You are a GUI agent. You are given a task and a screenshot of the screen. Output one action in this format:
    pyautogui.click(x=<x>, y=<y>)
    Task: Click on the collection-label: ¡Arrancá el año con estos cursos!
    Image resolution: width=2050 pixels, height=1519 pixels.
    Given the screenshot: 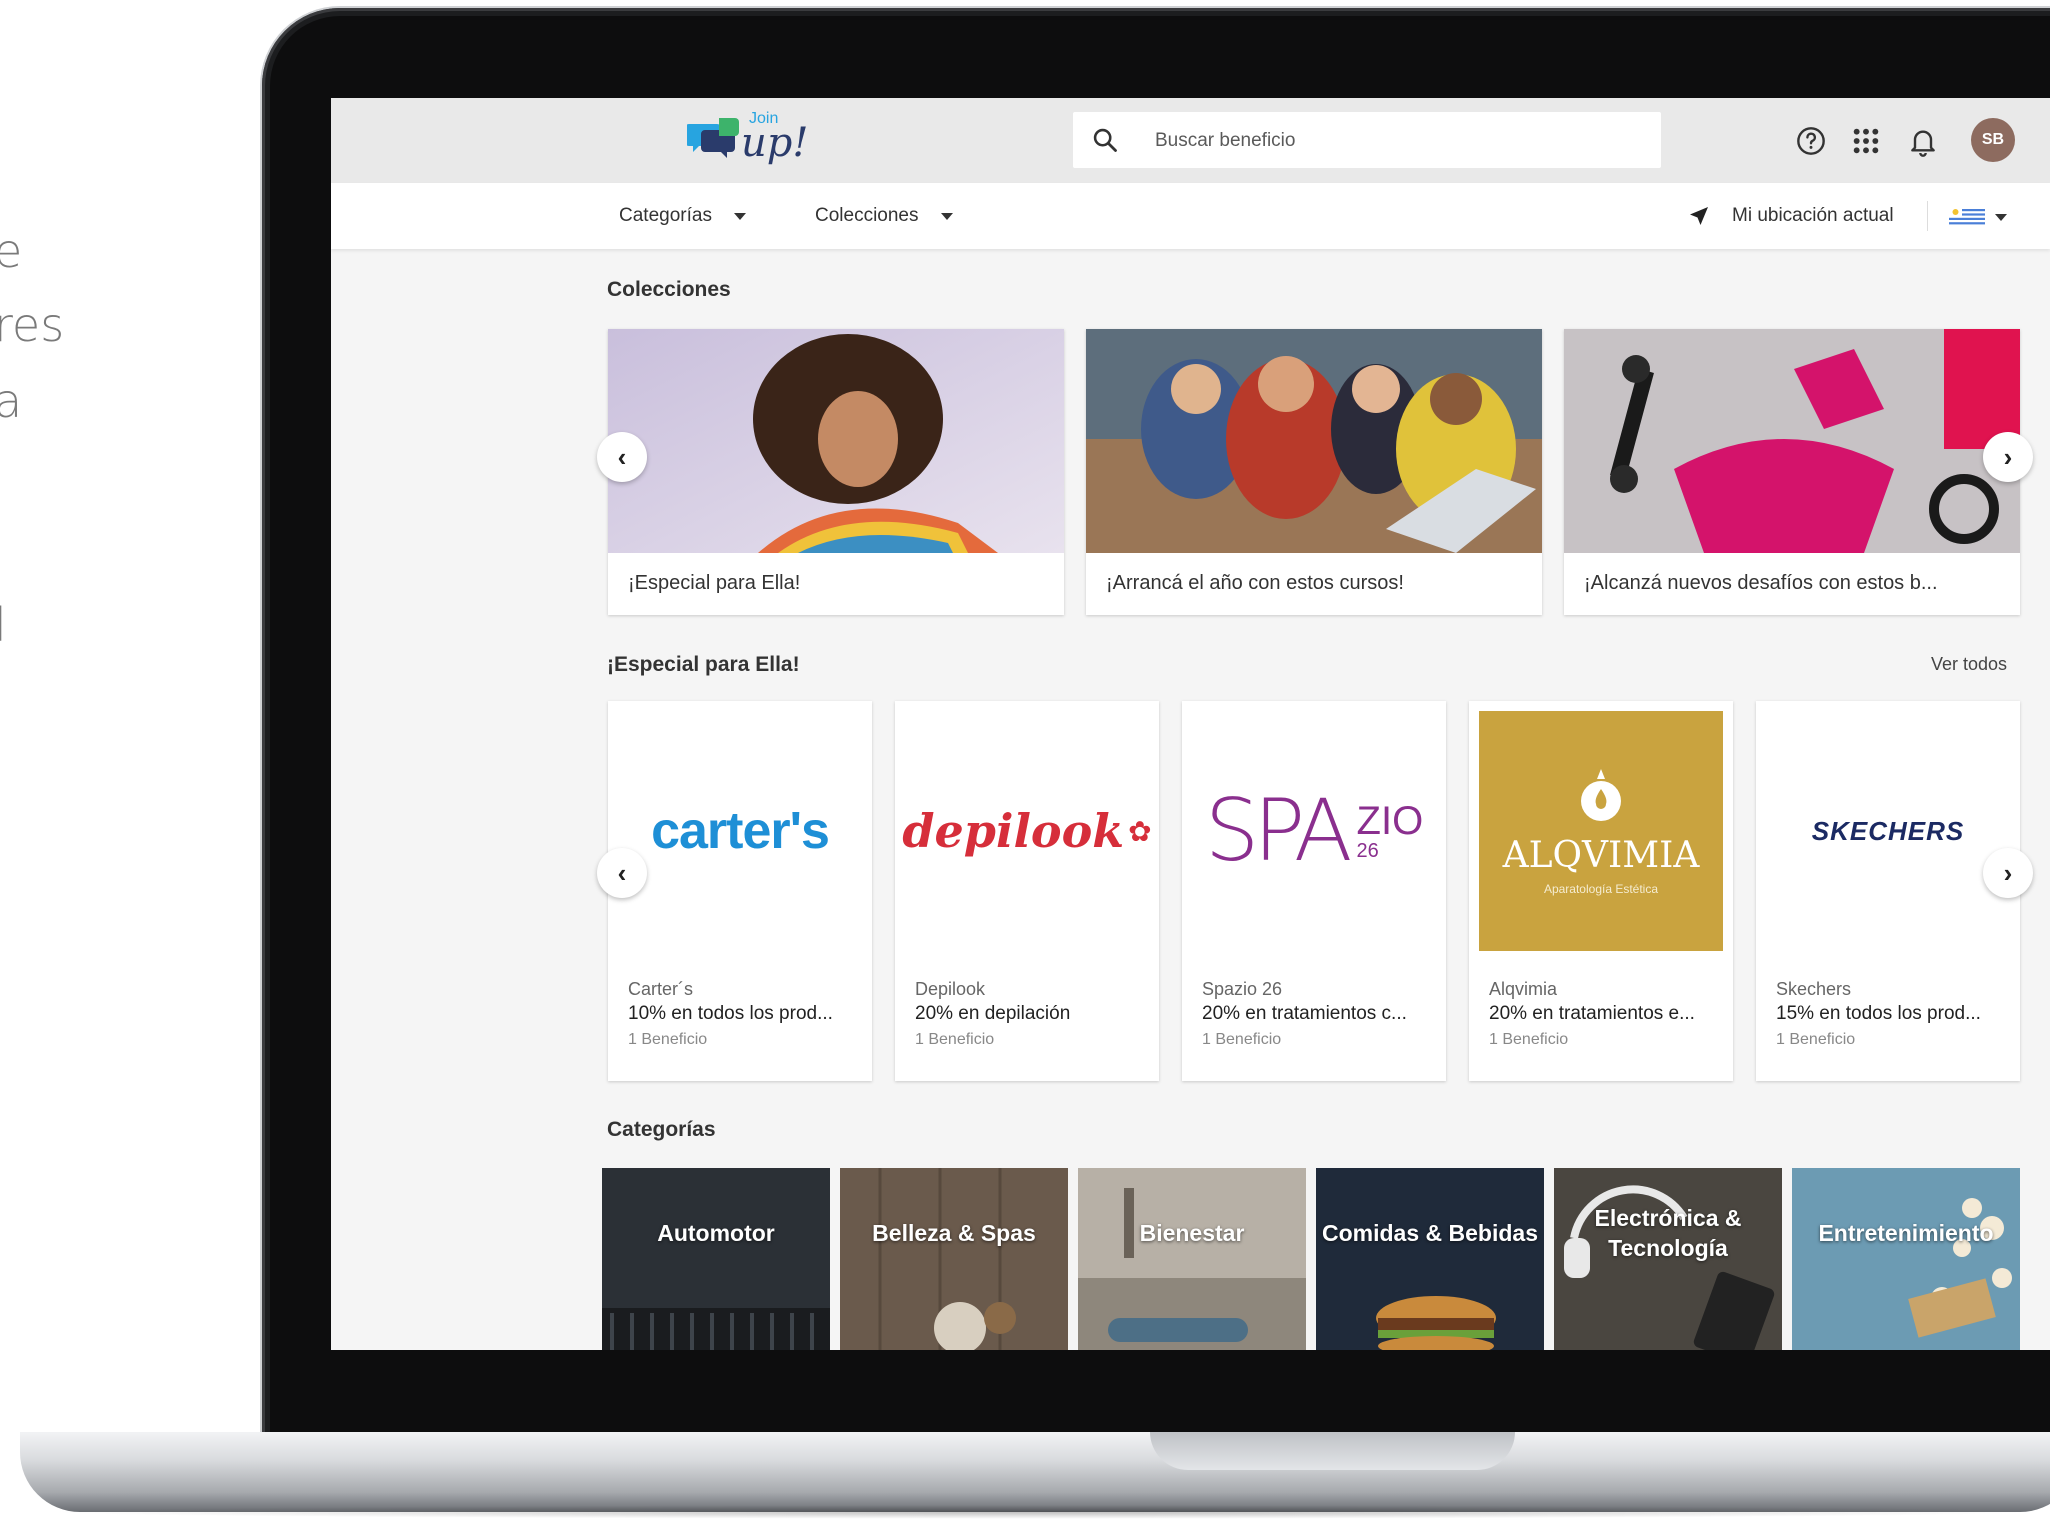 What is the action you would take?
    pyautogui.click(x=1255, y=583)
    